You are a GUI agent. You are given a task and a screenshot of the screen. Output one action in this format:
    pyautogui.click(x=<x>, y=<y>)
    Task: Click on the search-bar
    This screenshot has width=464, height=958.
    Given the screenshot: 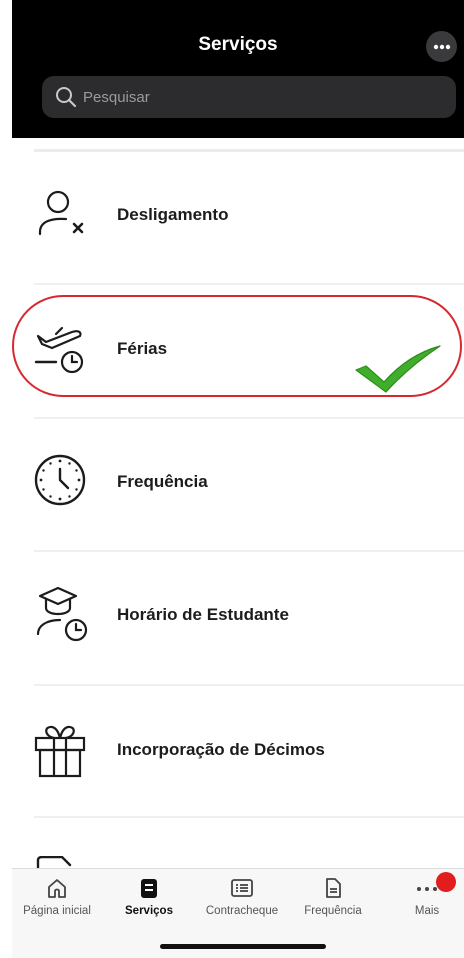 What is the action you would take?
    pyautogui.click(x=249, y=97)
    